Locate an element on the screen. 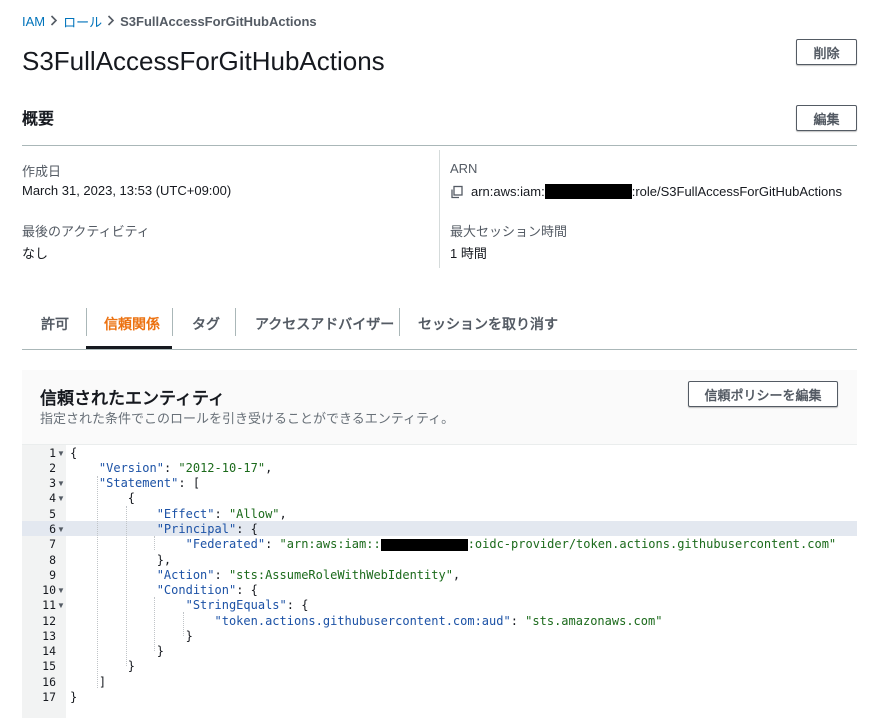 The width and height of the screenshot is (887, 718). trusted-entities-subtitle: 指定された条件でこのロールを引き受けることができるエンティティ。 is located at coordinates (247, 418).